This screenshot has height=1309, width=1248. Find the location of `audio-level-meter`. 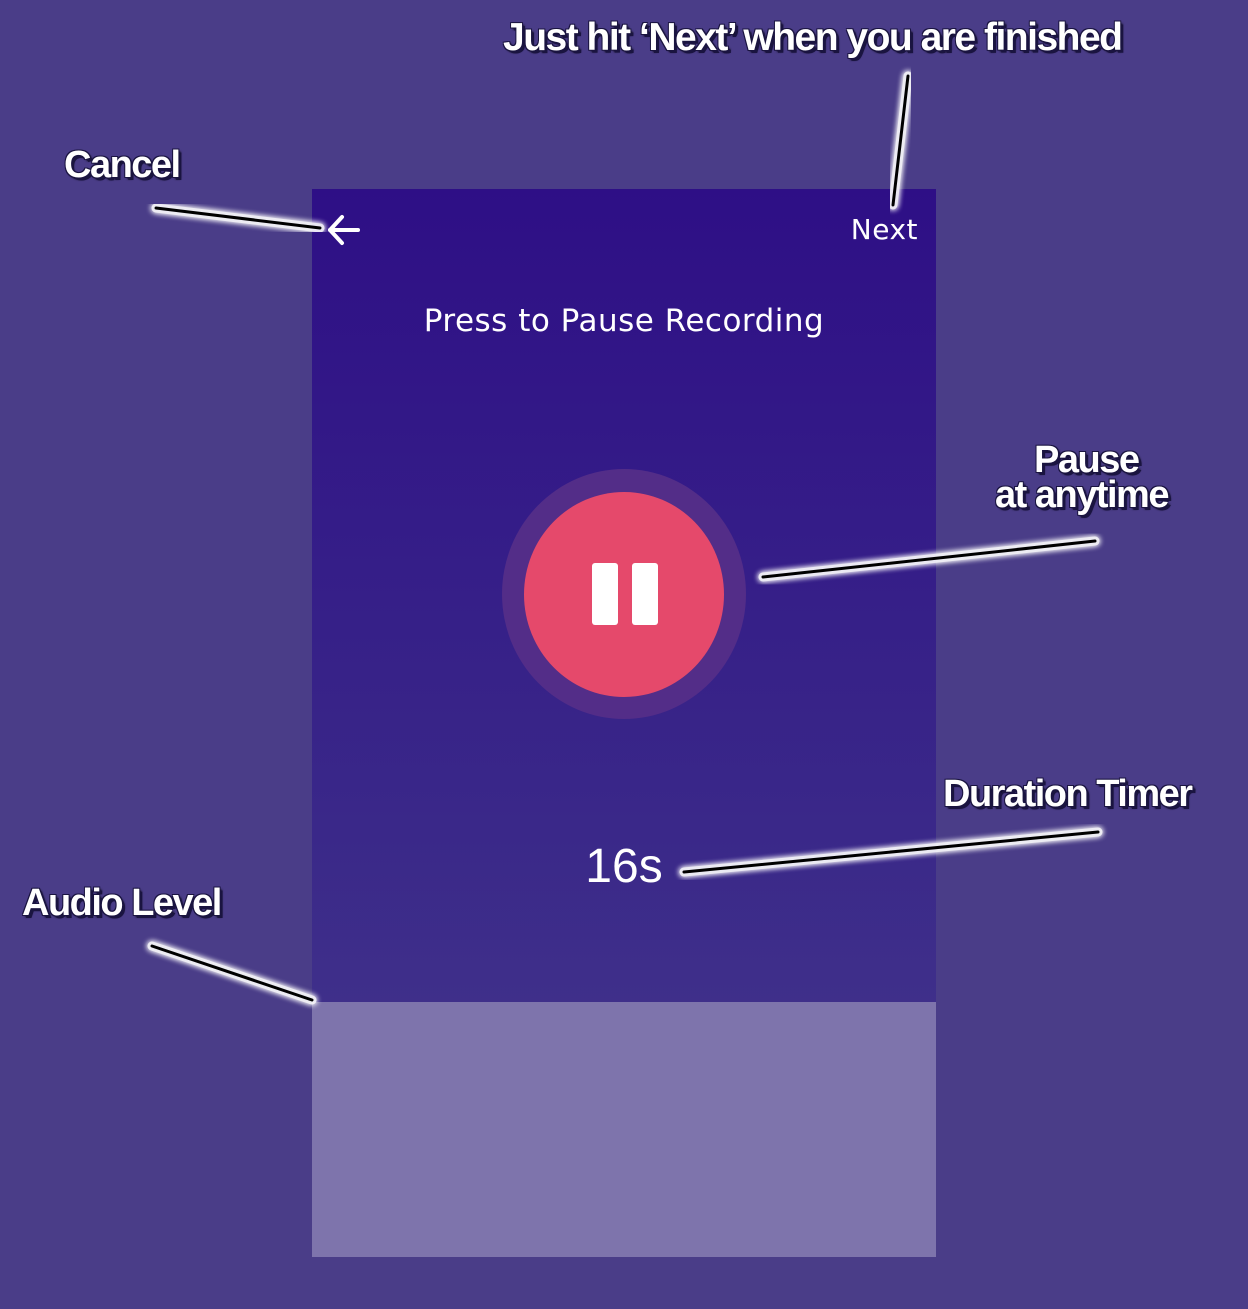

audio-level-meter is located at coordinates (624, 1129).